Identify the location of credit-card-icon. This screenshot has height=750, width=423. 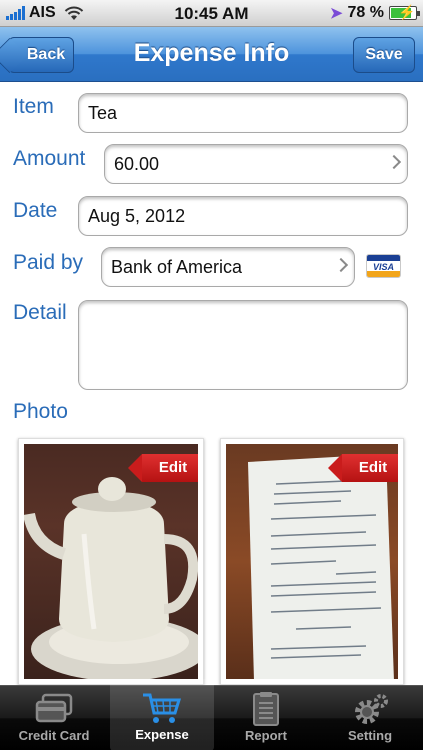
(54, 709).